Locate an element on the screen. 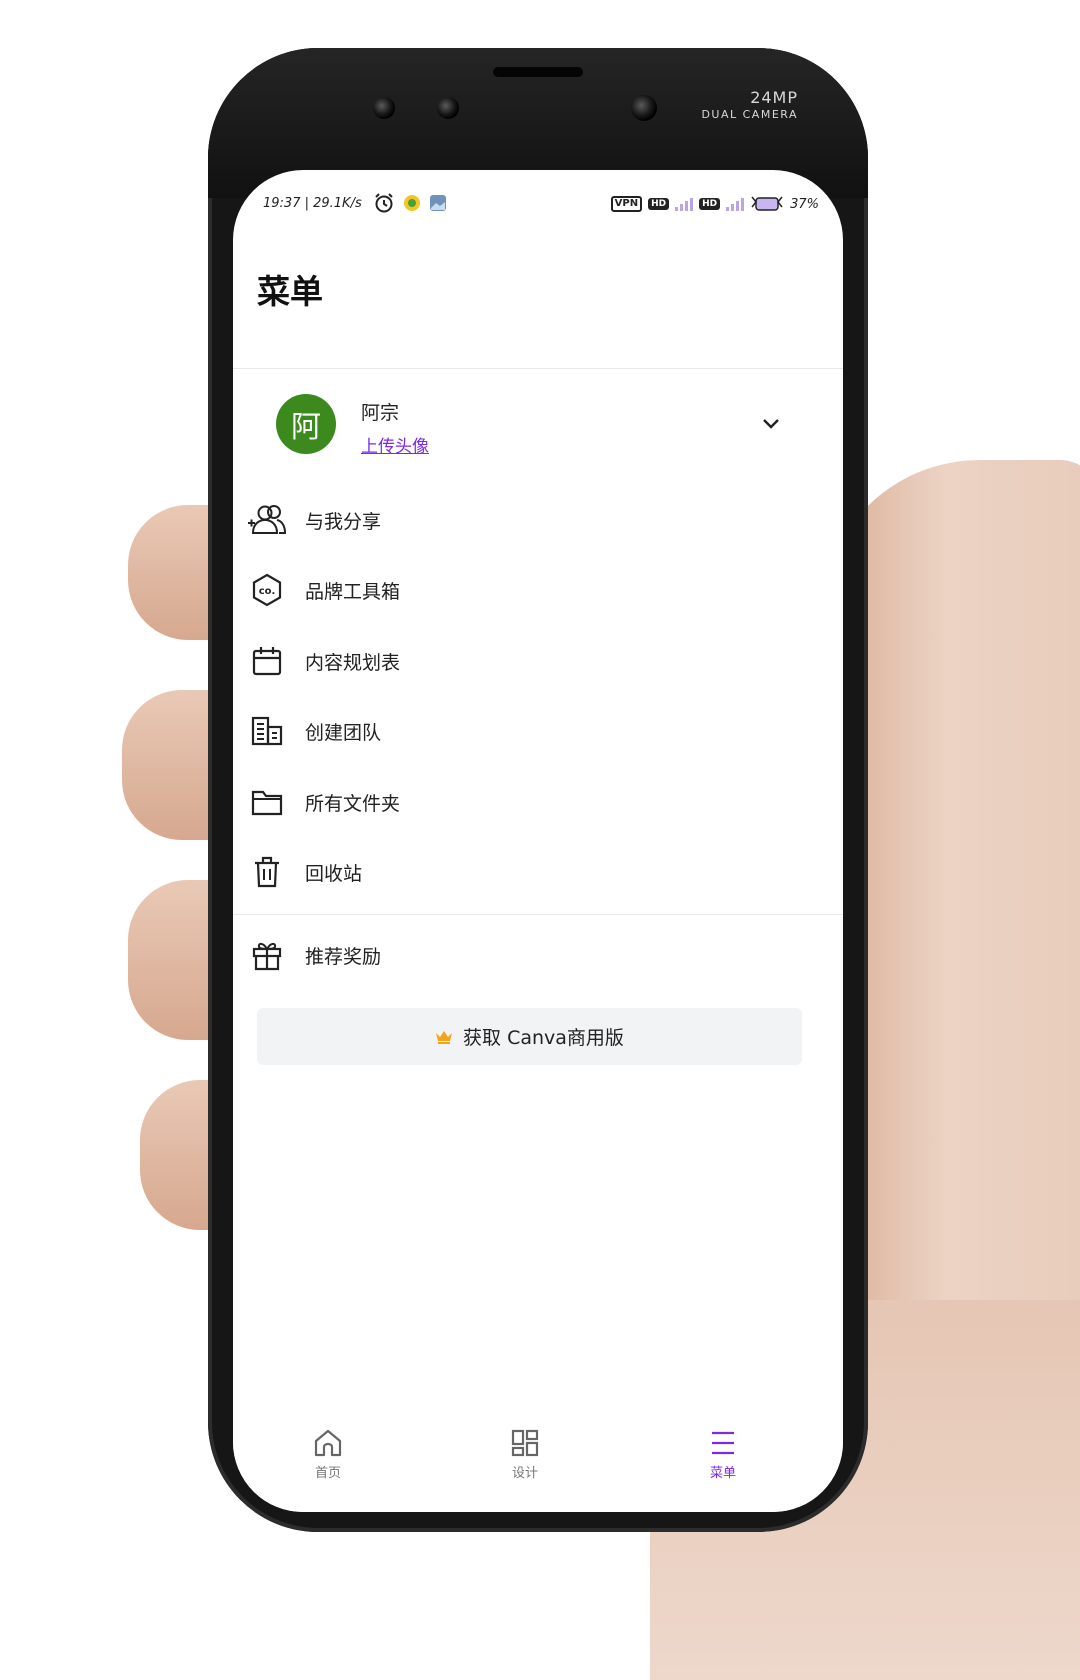 Image resolution: width=1080 pixels, height=1680 pixels. camera-label: 24MP DUAL CAMERA is located at coordinates (749, 104).